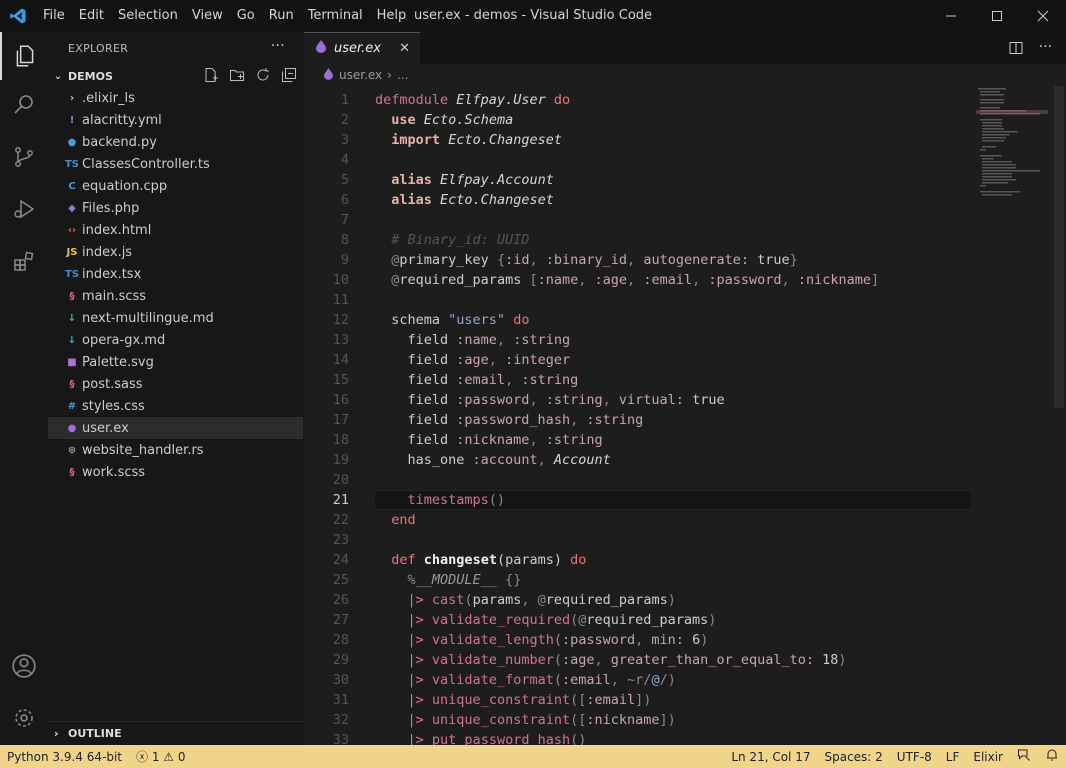 The height and width of the screenshot is (768, 1066). What do you see at coordinates (175, 340) in the screenshot?
I see `file-item: ↓ opera-gx.md` at bounding box center [175, 340].